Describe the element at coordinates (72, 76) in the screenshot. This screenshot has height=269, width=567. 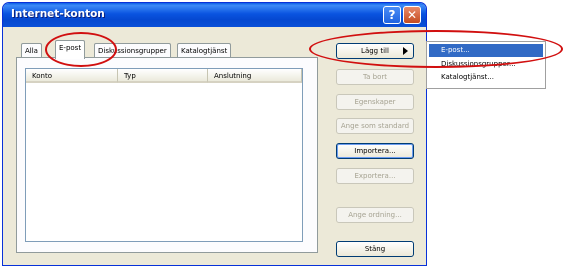
I see `column-header-konto: Konto` at that location.